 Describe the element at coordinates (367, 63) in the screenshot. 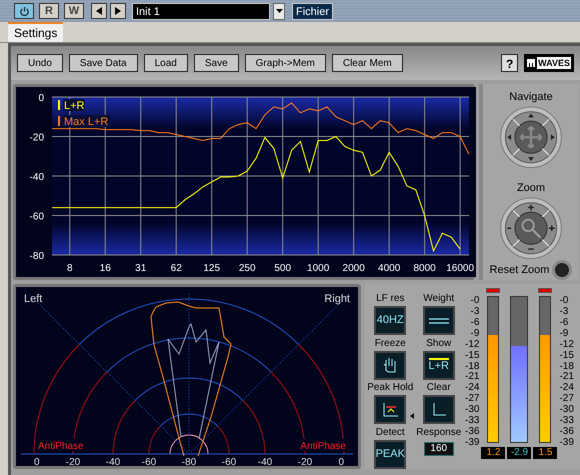

I see `toolbar-button: Clear Mem` at that location.